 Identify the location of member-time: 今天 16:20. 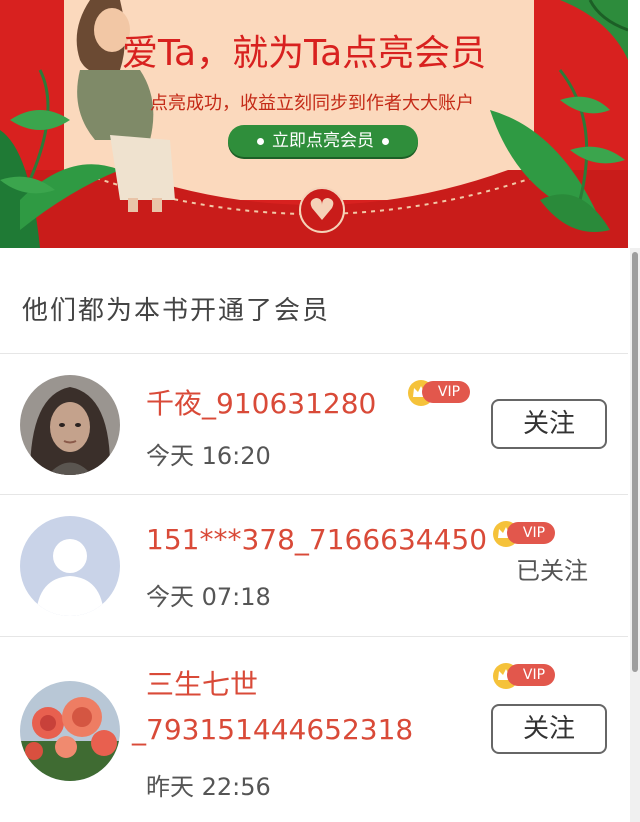
(208, 456).